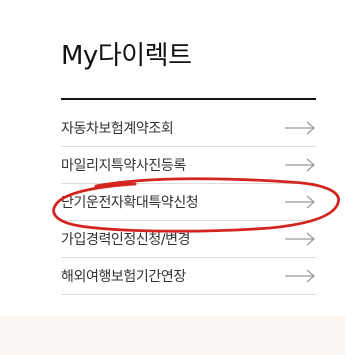  What do you see at coordinates (188, 99) in the screenshot?
I see `title-divider` at bounding box center [188, 99].